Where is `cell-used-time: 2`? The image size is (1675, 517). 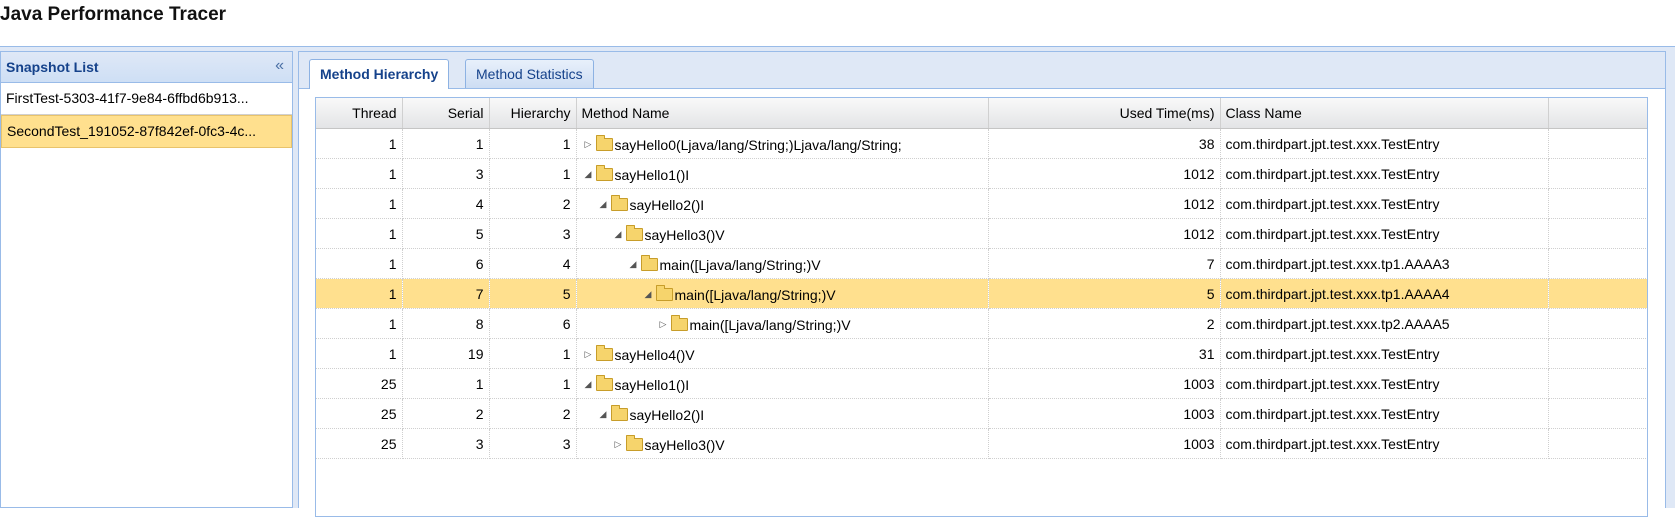
cell-used-time: 2 is located at coordinates (1104, 323).